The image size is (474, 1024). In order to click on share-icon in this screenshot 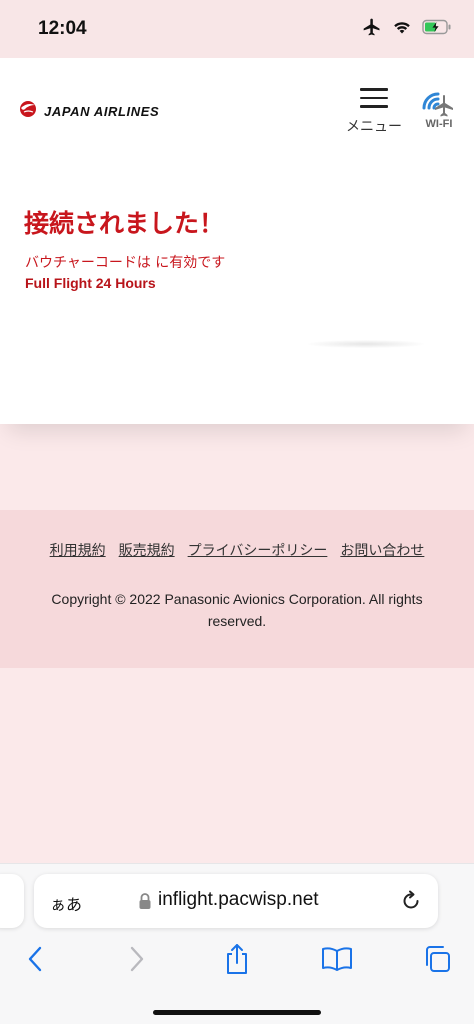, I will do `click(237, 959)`.